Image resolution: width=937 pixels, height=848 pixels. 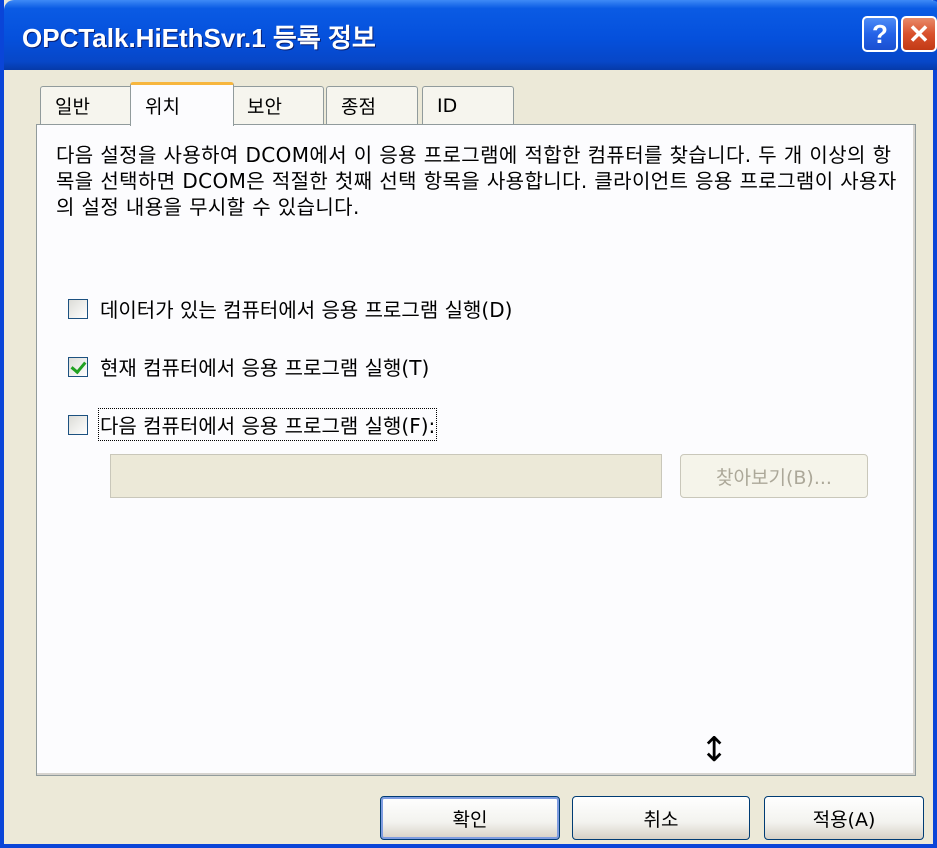 I want to click on ok-button: 확인, so click(x=470, y=818).